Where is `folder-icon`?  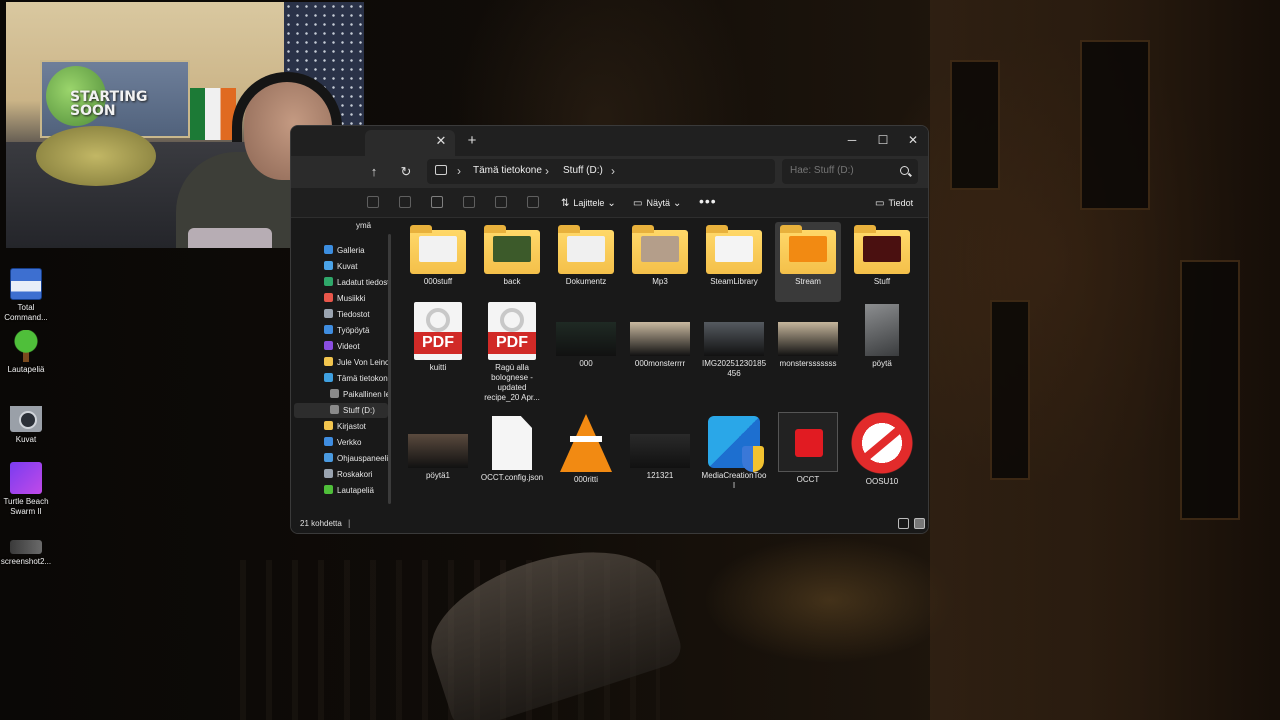
folder-icon is located at coordinates (438, 249).